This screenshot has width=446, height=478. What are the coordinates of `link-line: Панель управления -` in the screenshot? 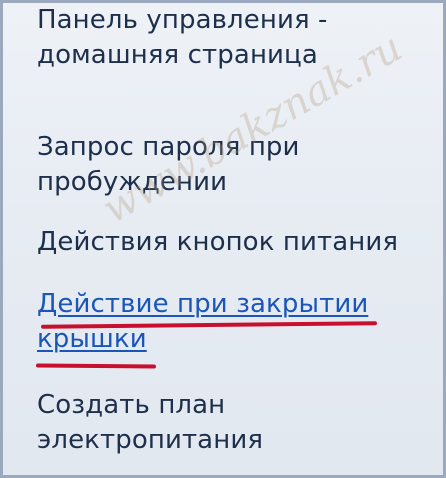 It's located at (182, 20).